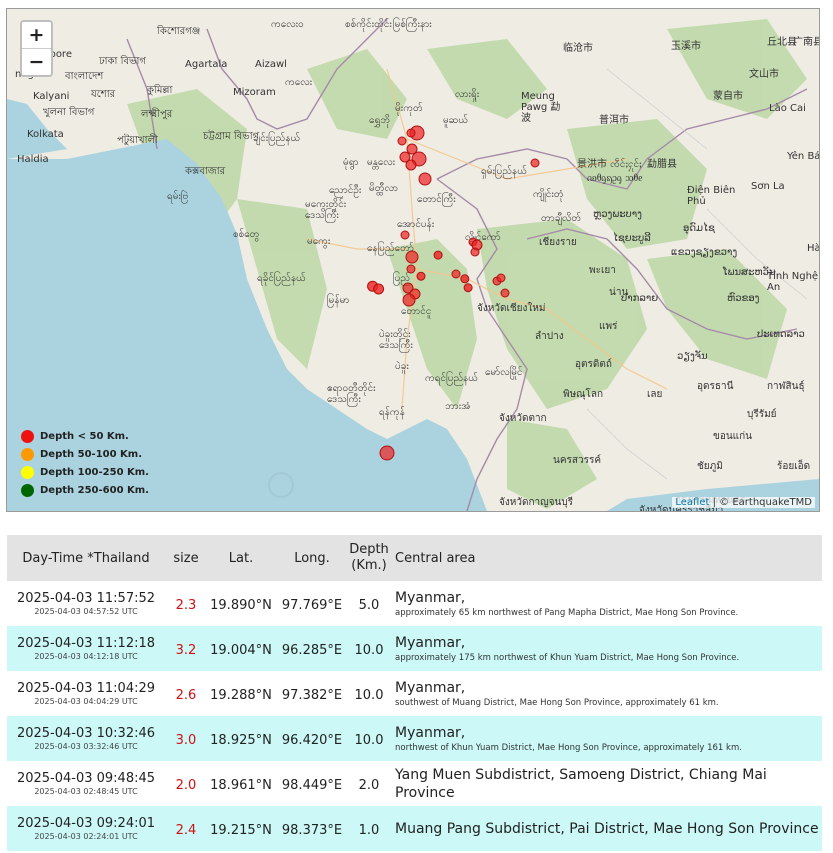 The height and width of the screenshot is (853, 833). Describe the element at coordinates (583, 393) in the screenshot. I see `place-label: พิษณุโลก` at that location.